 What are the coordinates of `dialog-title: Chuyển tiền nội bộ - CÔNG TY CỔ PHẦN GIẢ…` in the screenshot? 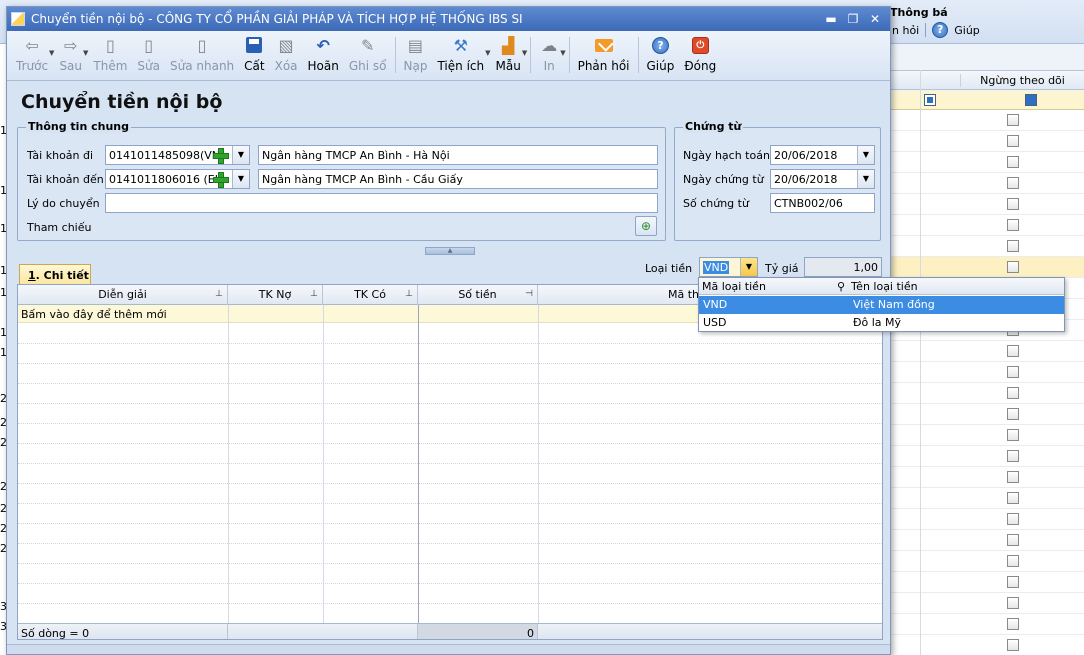 It's located at (277, 19).